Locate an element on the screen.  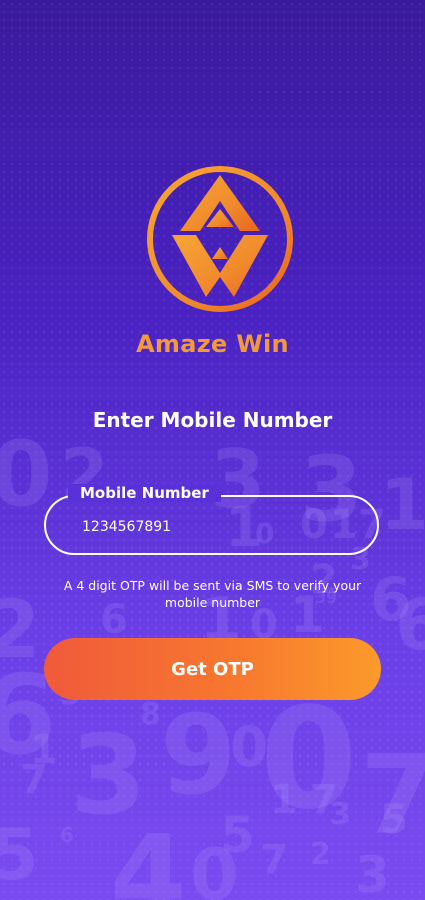
page-title: Enter Mobile Number is located at coordinates (212, 420).